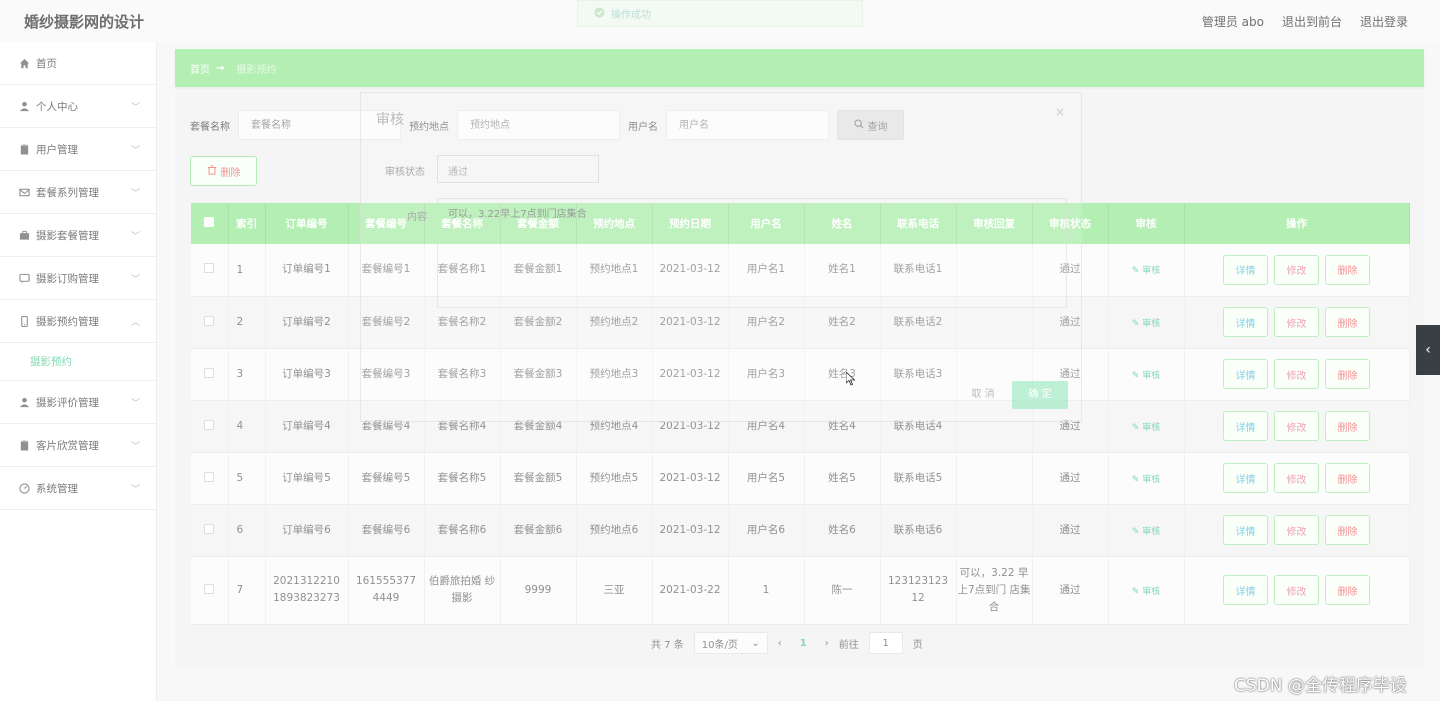 The image size is (1440, 701). Describe the element at coordinates (78, 402) in the screenshot. I see `sidebar-item-photo-review: 摄影评价管理 ﹀` at that location.